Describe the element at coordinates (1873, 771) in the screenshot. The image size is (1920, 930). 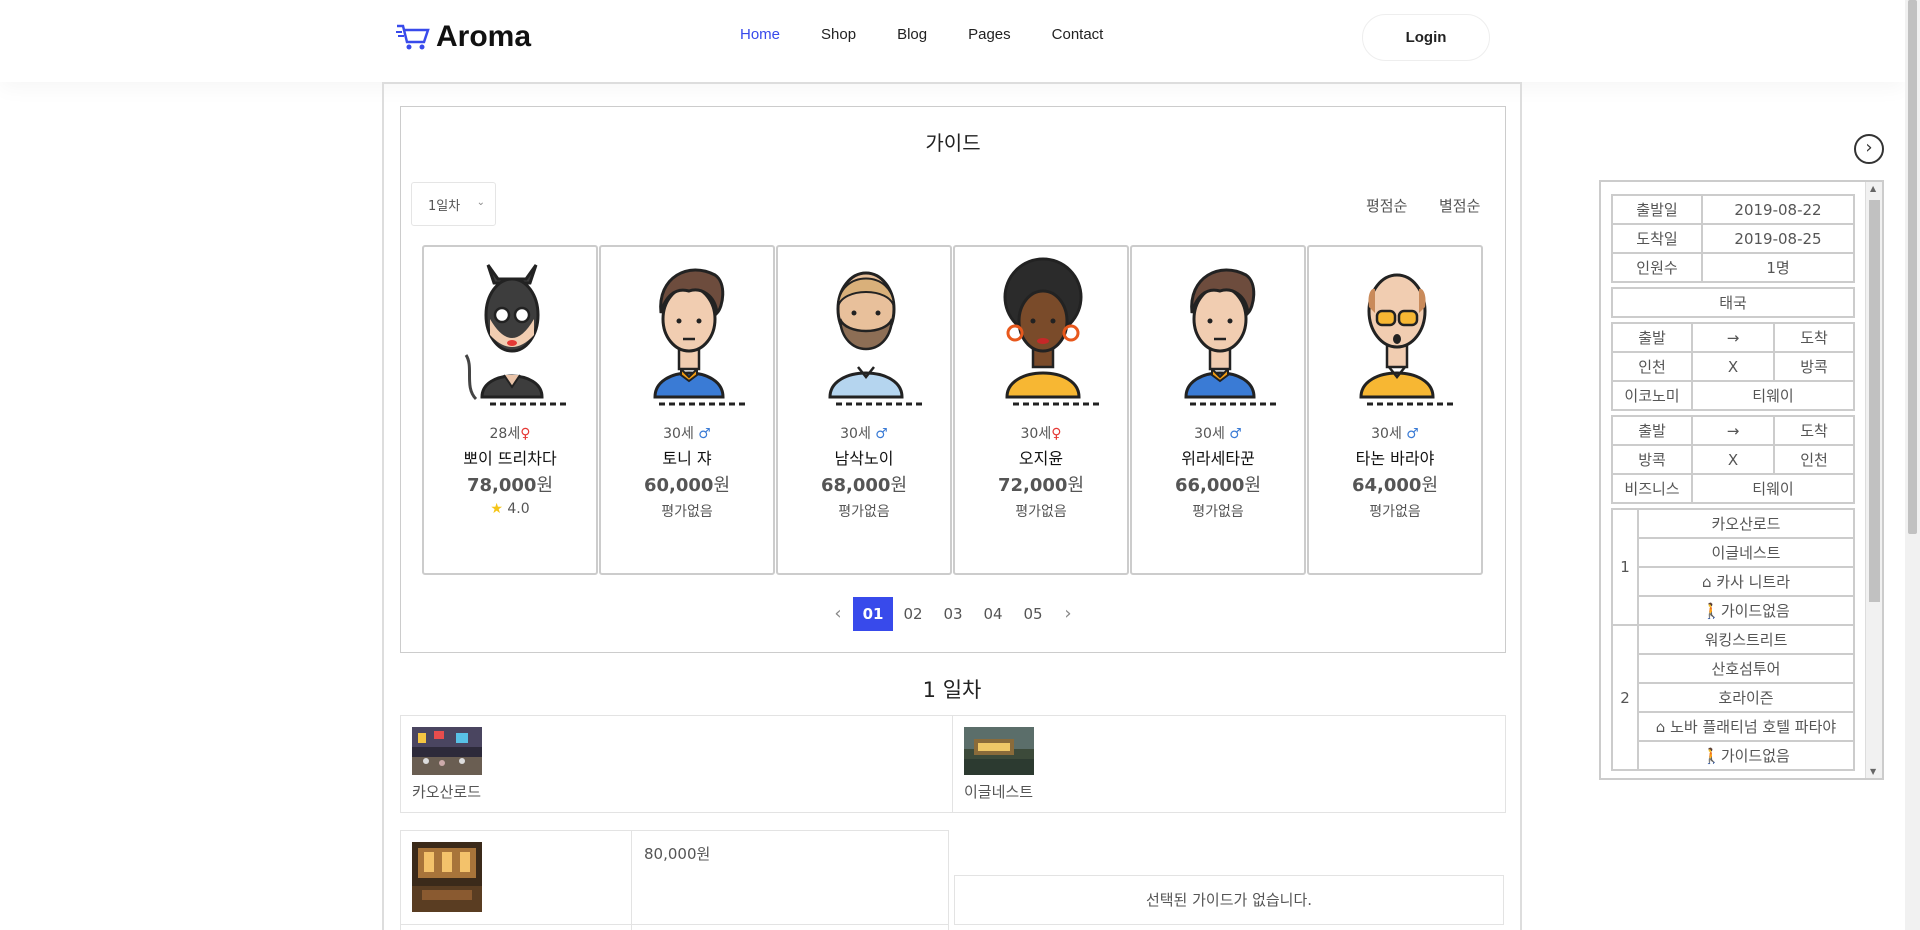
I see `scroll-down-icon: ▼` at that location.